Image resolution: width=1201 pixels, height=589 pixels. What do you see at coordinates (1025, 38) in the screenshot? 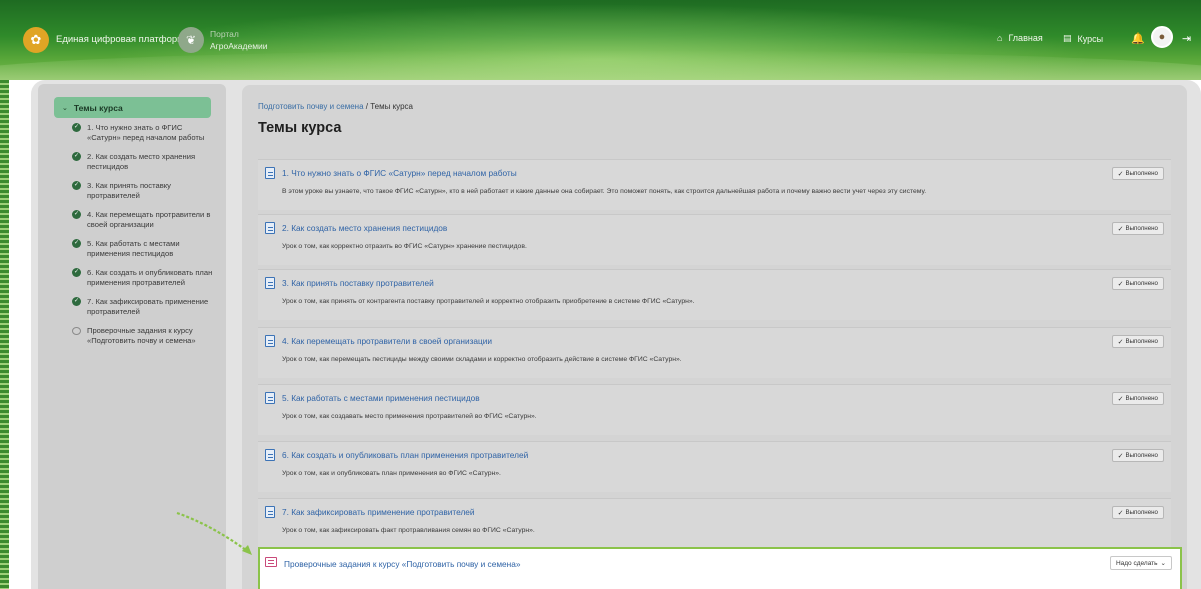
I see `nav-home-label: Главная` at bounding box center [1025, 38].